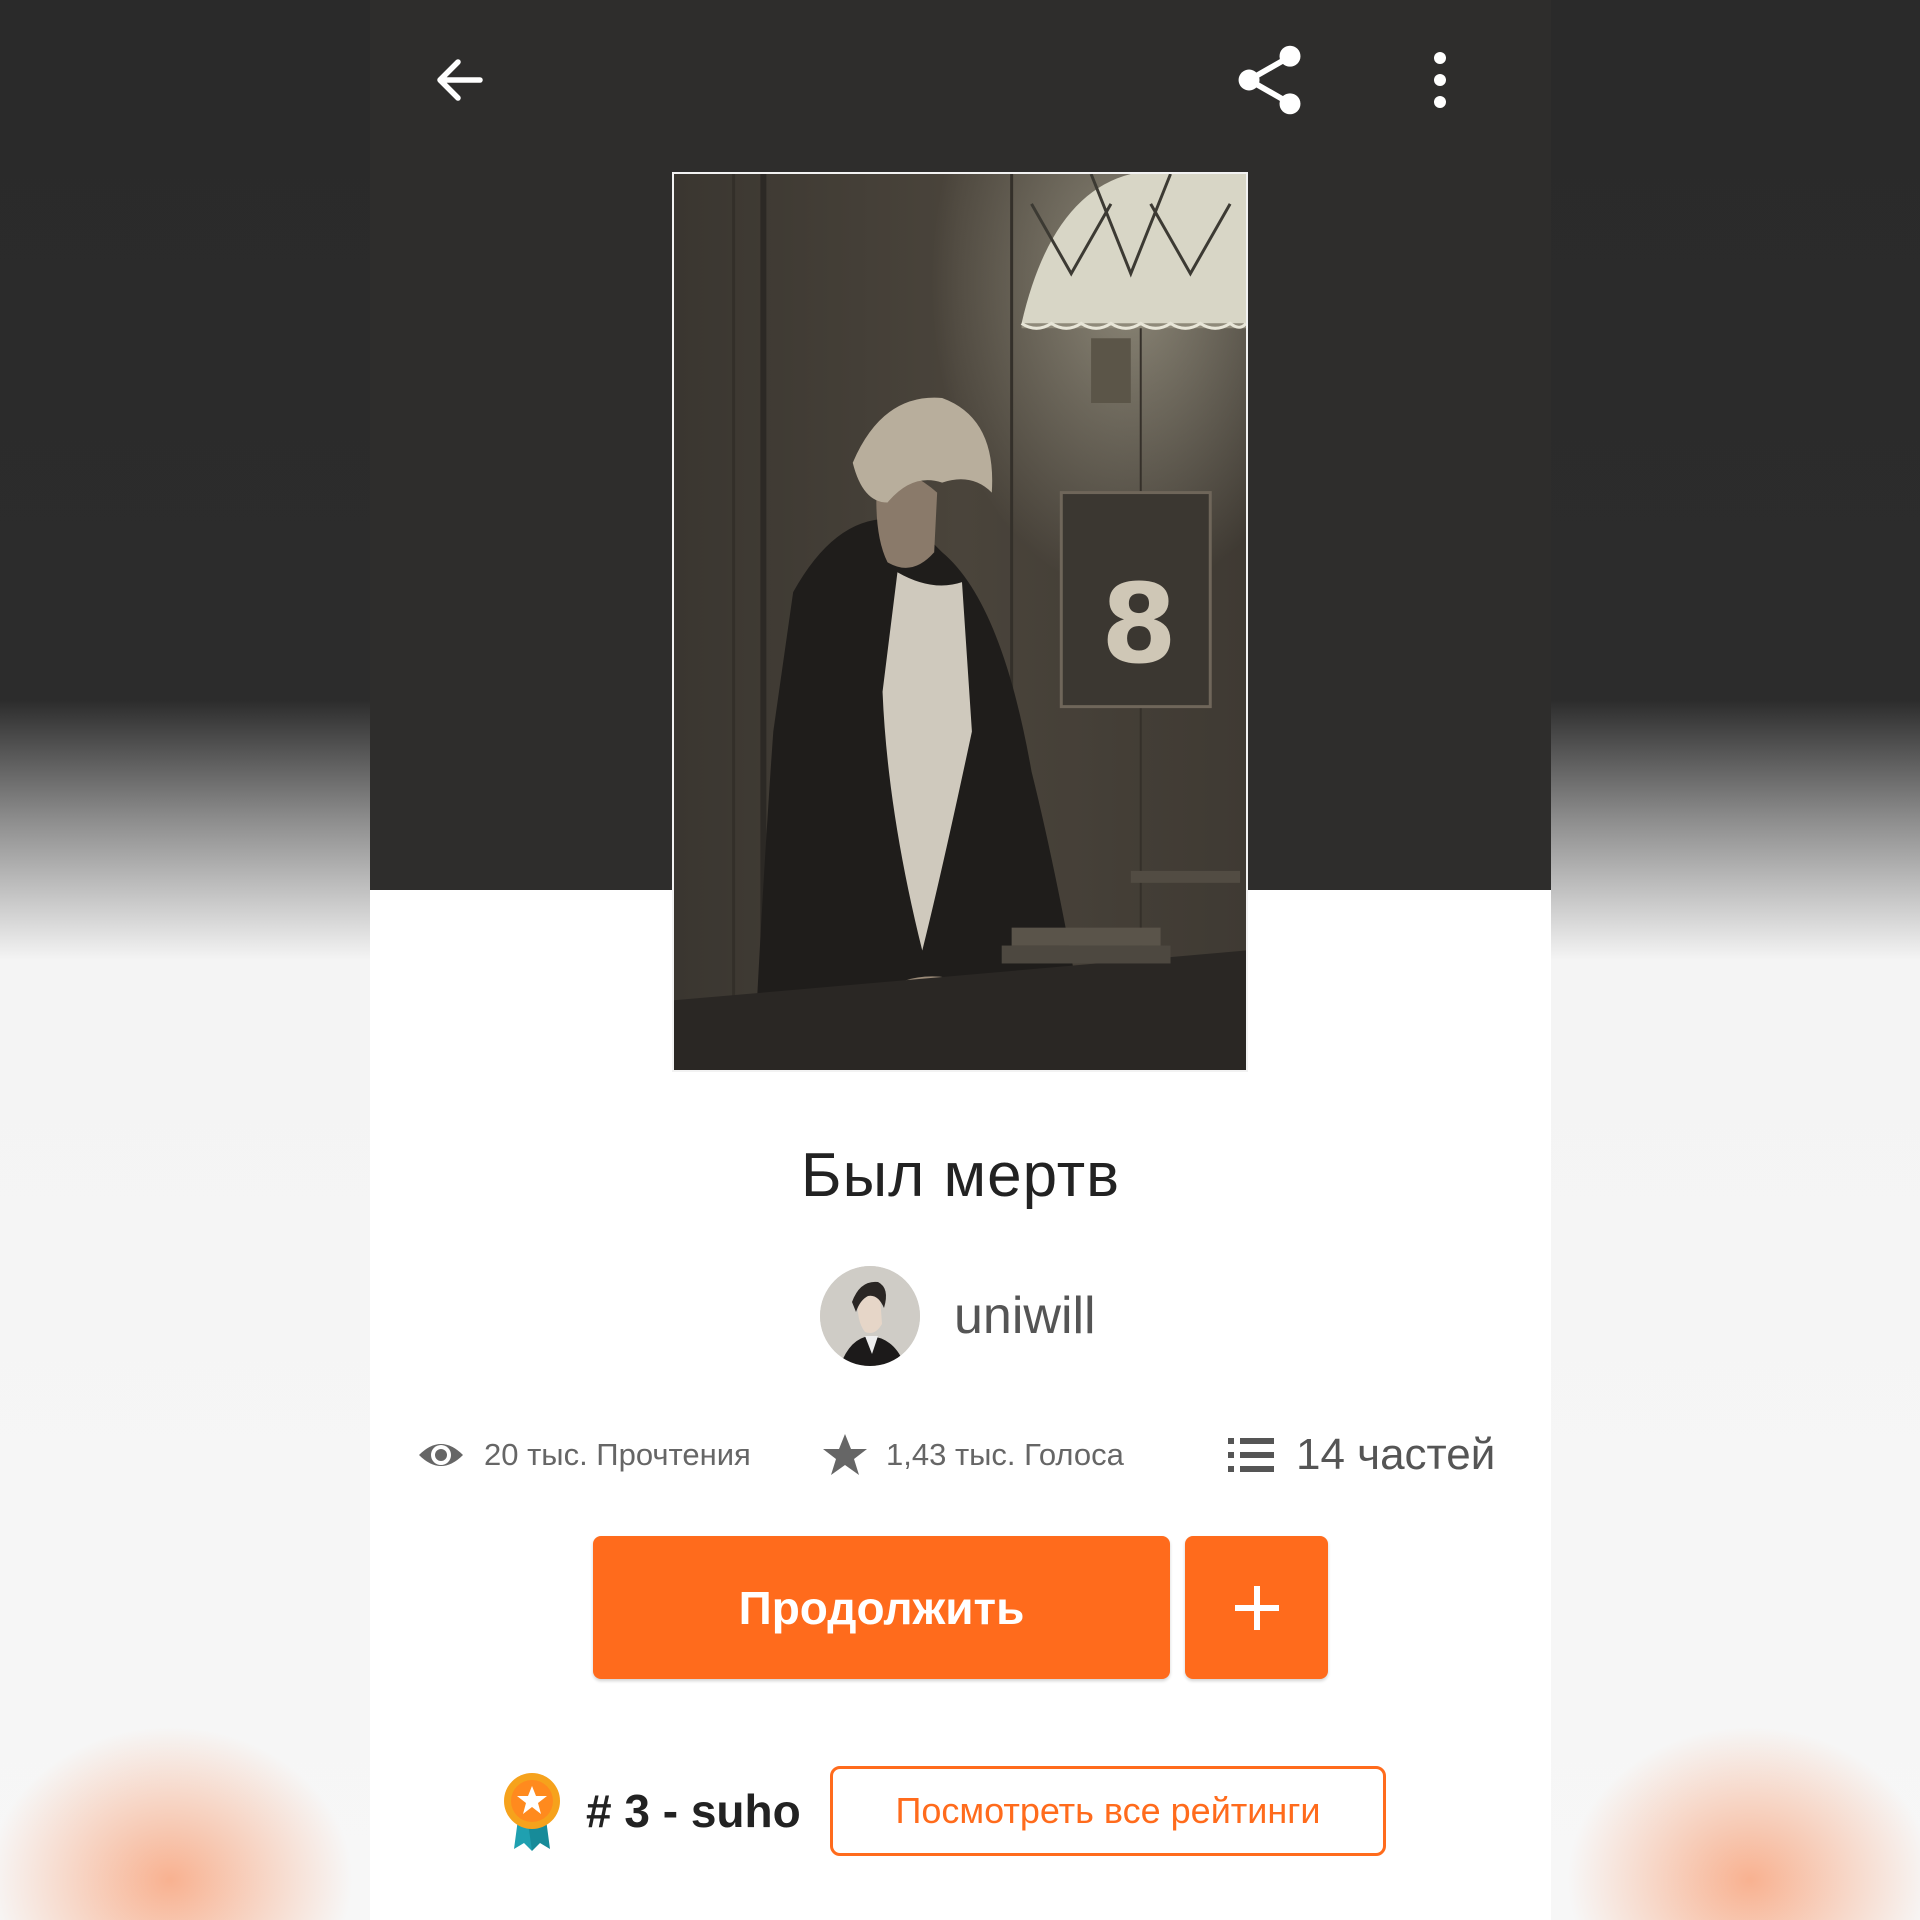 The width and height of the screenshot is (1920, 1920). I want to click on share-icon, so click(1269, 80).